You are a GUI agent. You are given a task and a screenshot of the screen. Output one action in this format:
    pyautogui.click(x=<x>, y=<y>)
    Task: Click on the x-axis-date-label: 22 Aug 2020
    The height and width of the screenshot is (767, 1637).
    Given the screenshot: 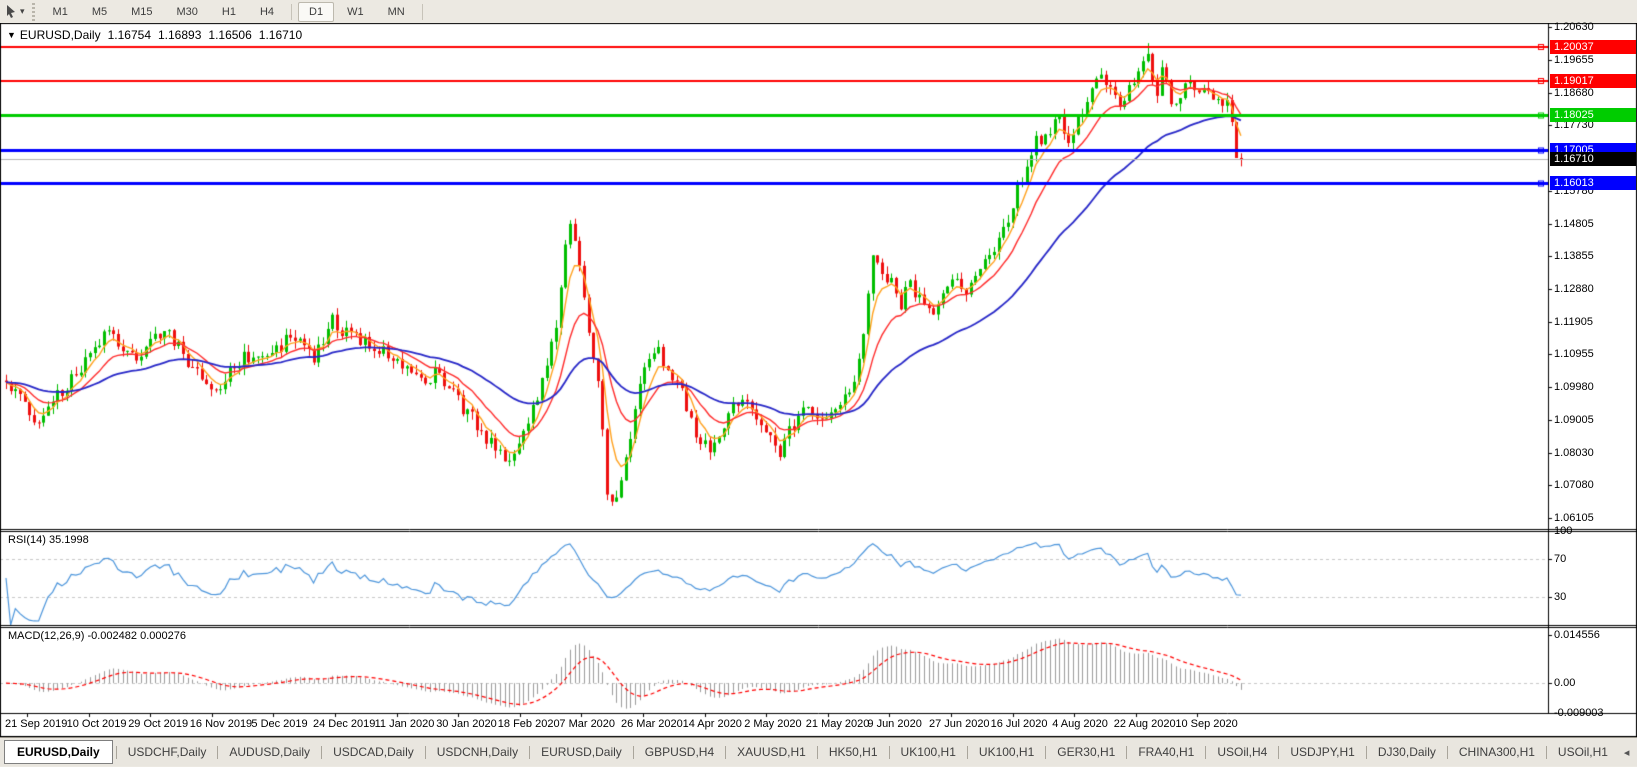 What is the action you would take?
    pyautogui.click(x=1144, y=724)
    